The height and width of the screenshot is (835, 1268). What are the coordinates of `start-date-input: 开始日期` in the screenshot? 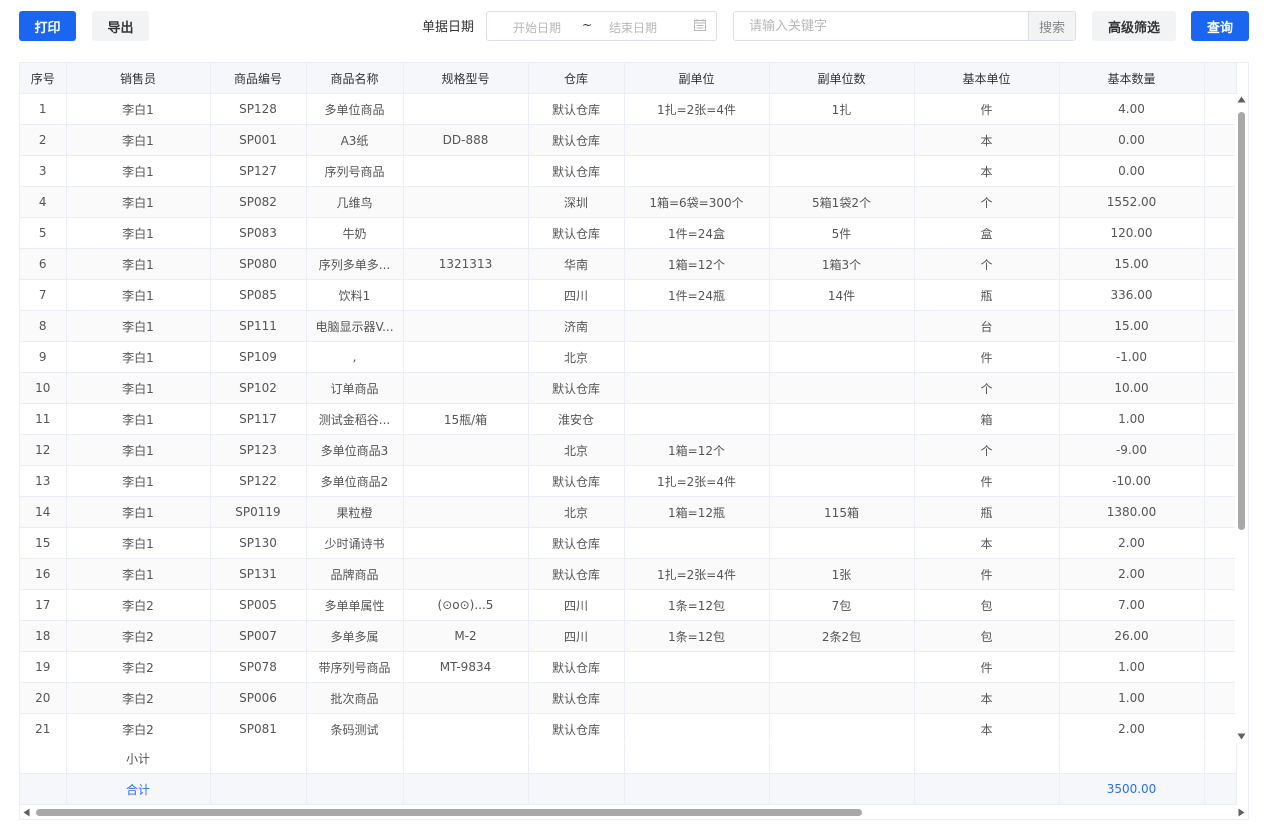 It's located at (537, 27).